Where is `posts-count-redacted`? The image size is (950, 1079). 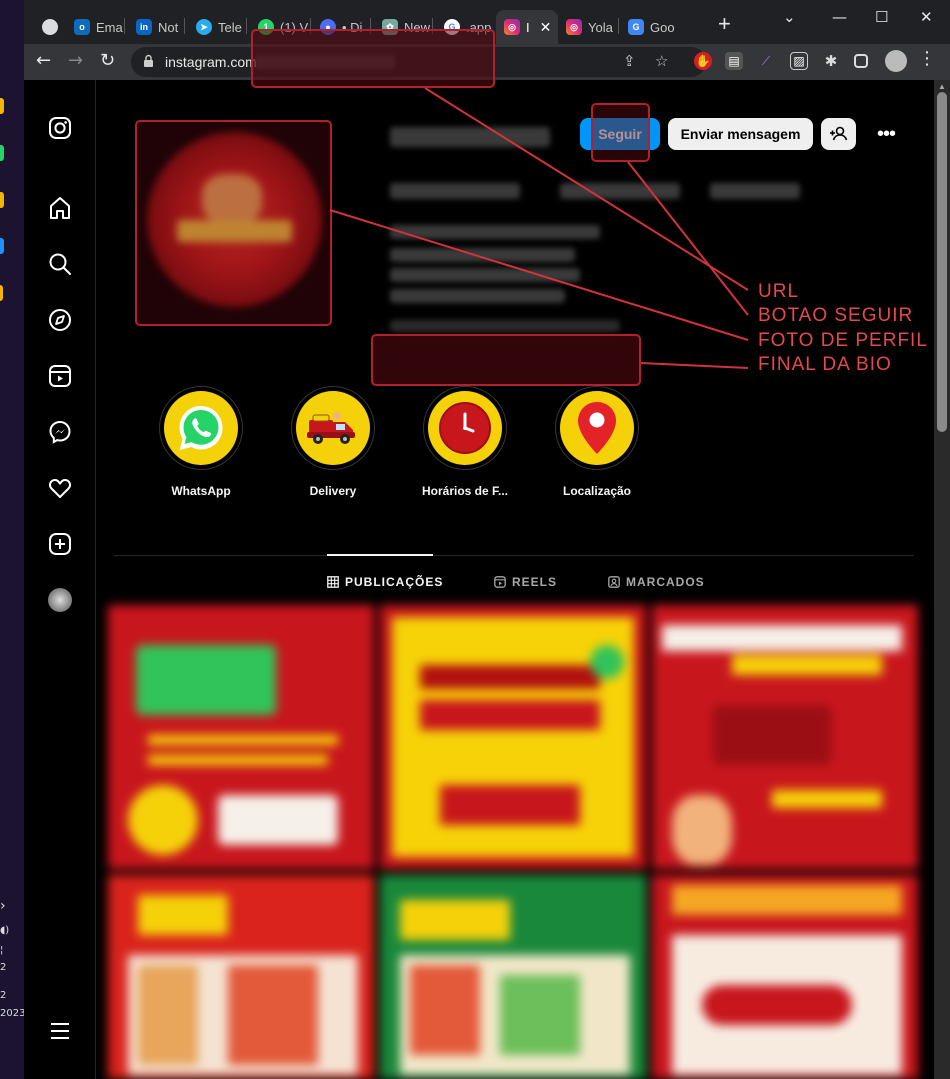 posts-count-redacted is located at coordinates (455, 191).